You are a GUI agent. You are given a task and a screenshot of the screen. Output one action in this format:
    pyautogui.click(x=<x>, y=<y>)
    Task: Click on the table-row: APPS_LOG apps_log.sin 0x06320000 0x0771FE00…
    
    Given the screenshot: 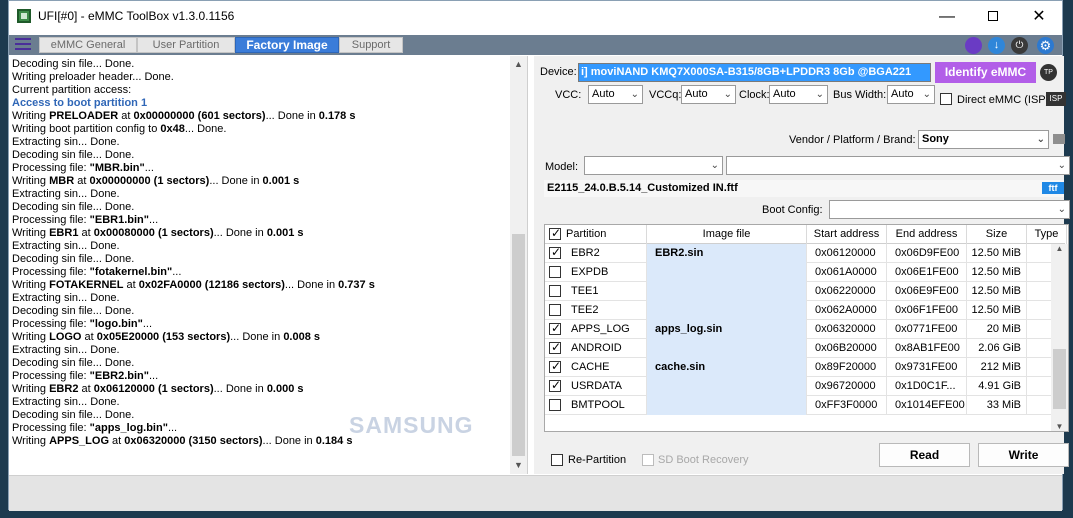 What is the action you would take?
    pyautogui.click(x=806, y=329)
    